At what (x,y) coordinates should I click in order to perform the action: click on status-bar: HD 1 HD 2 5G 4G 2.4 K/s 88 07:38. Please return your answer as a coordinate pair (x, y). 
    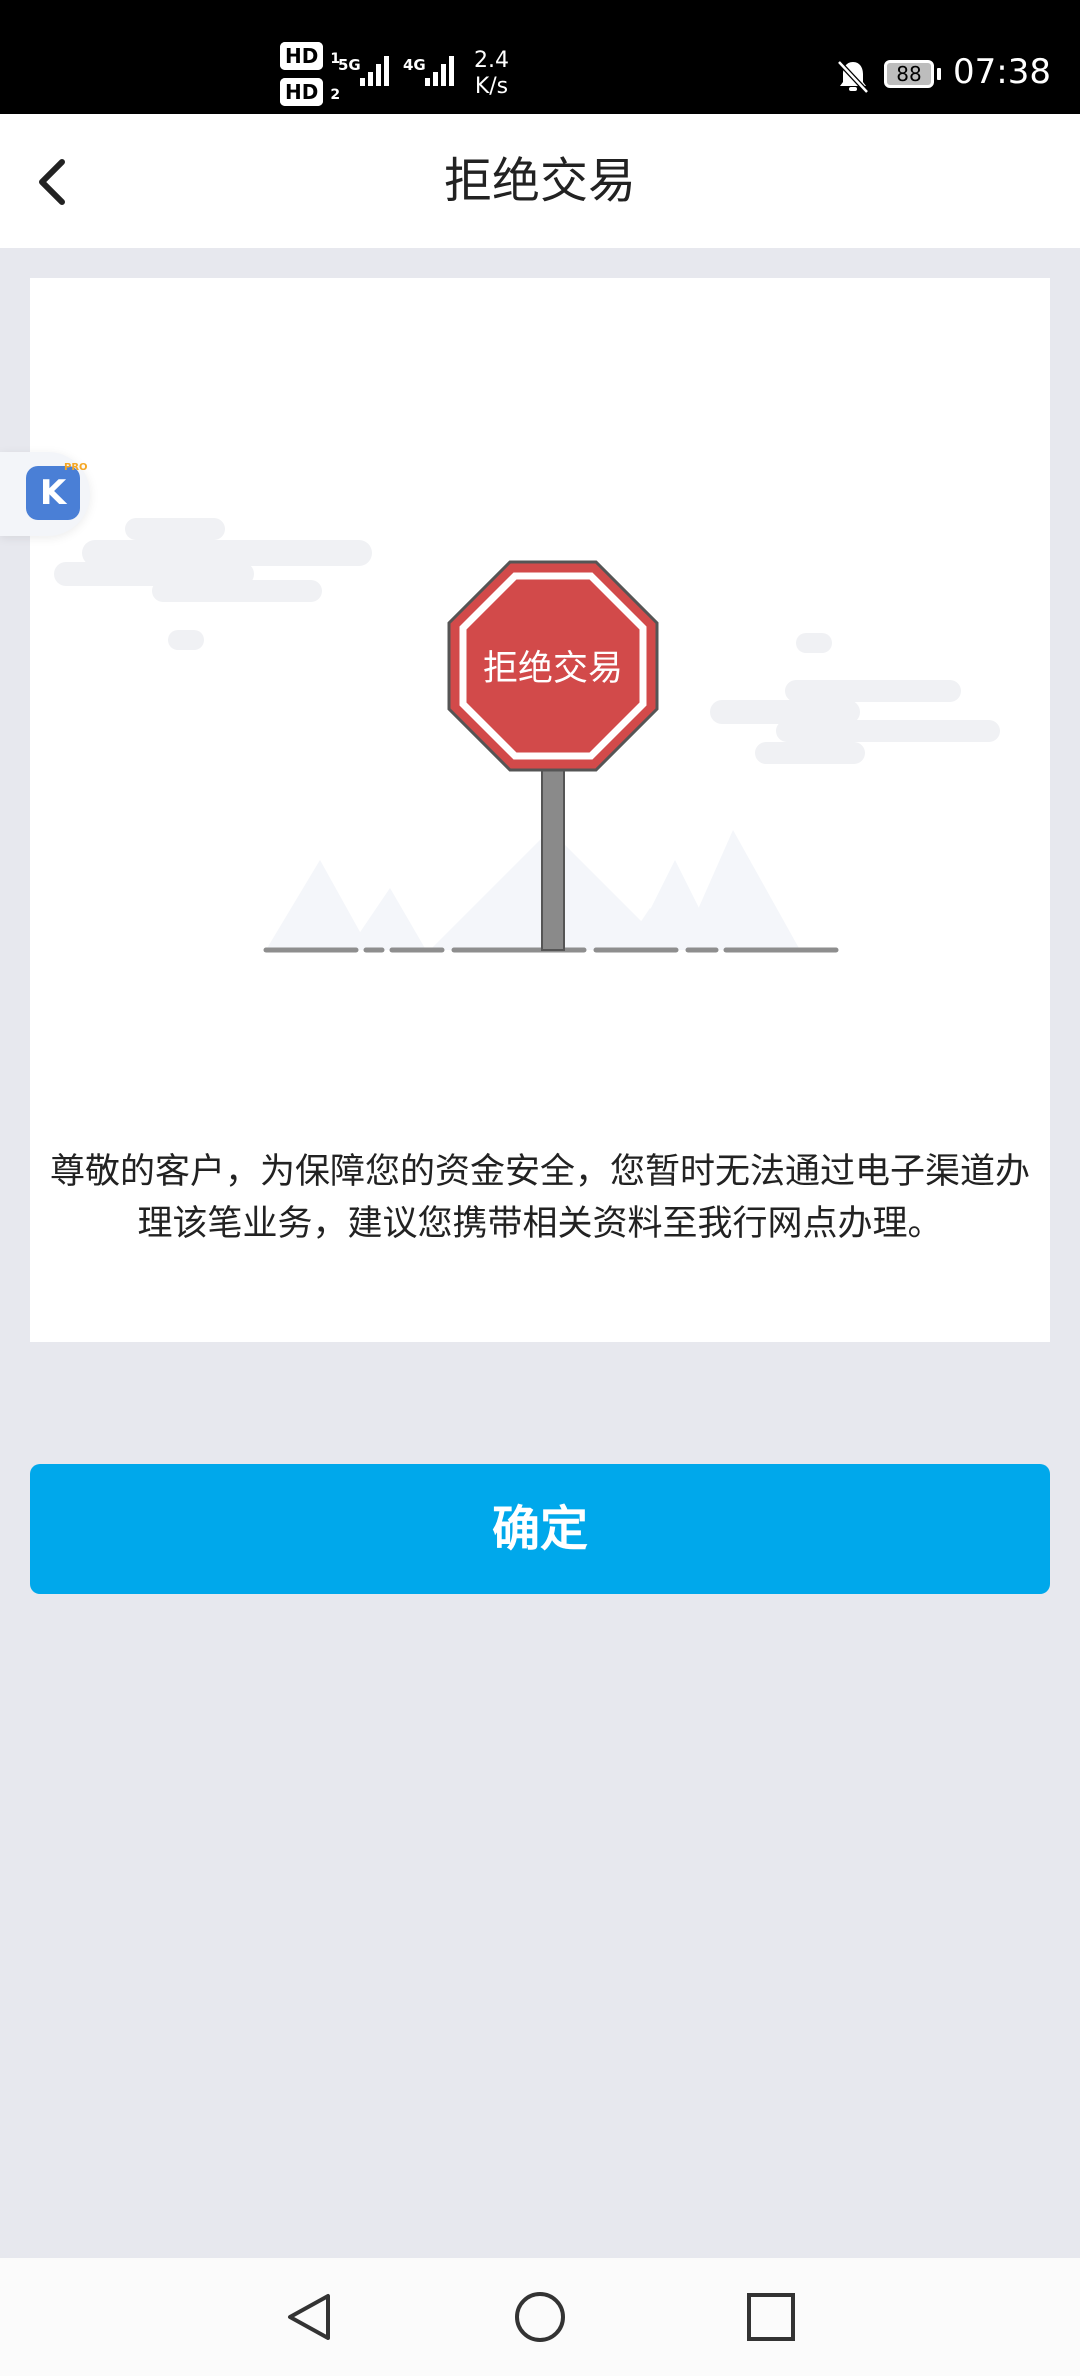
    Looking at the image, I should click on (540, 57).